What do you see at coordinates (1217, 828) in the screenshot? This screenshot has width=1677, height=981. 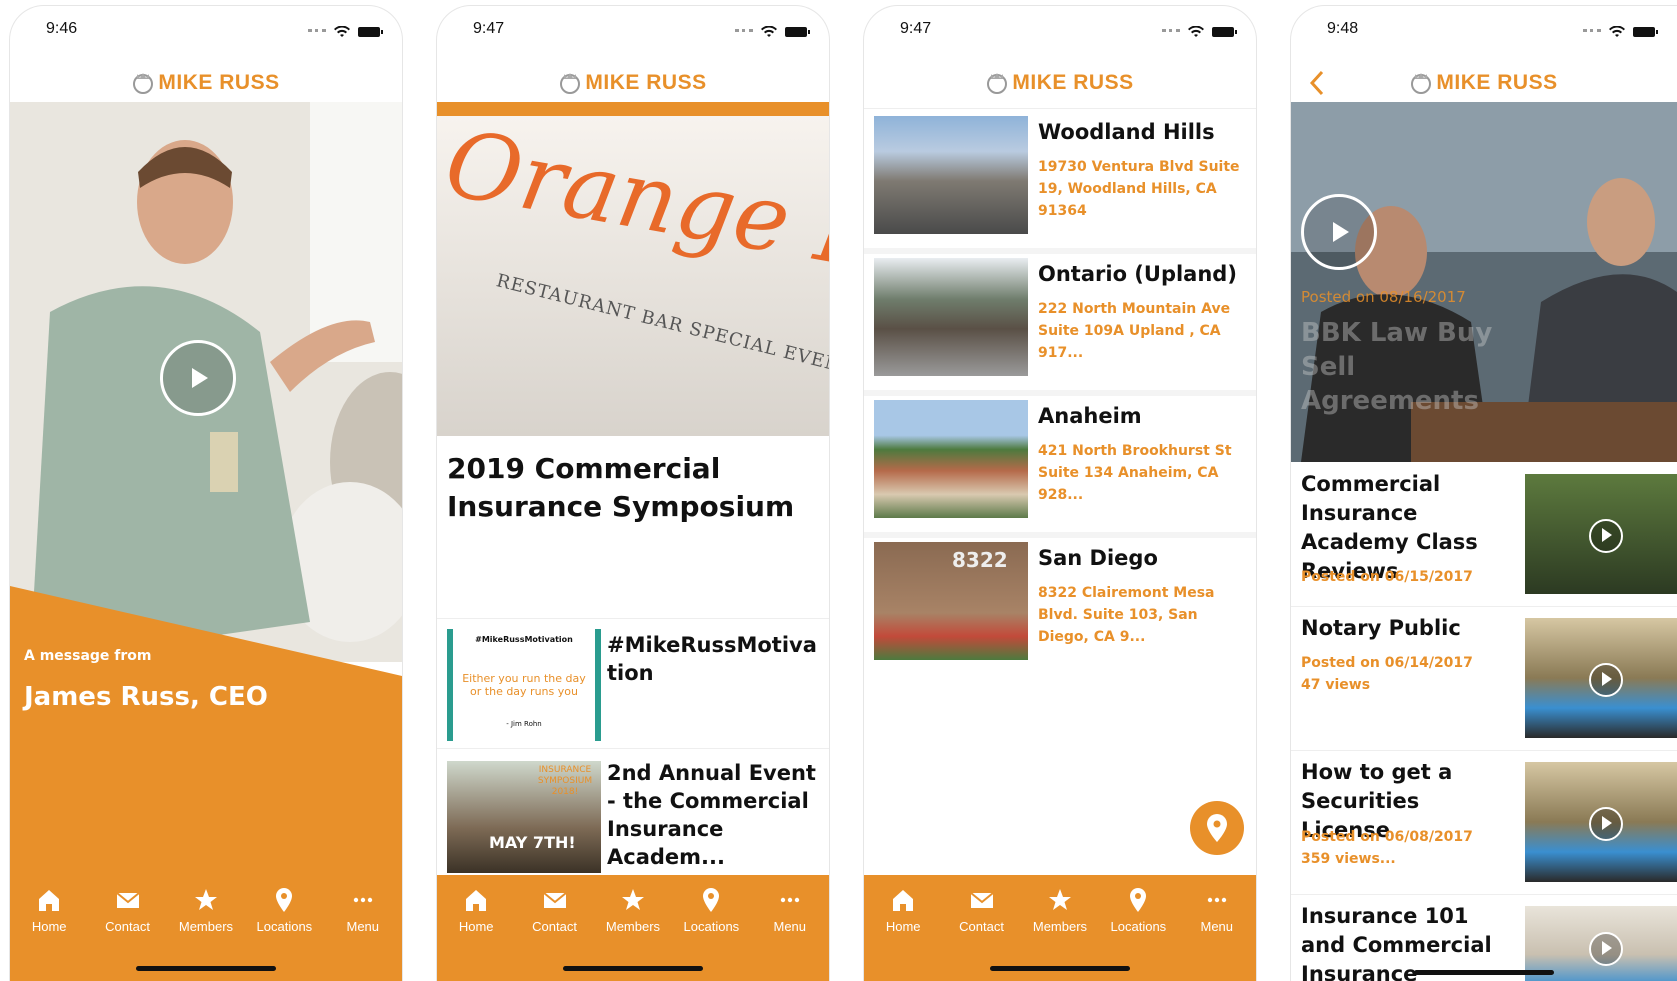 I see `map-button` at bounding box center [1217, 828].